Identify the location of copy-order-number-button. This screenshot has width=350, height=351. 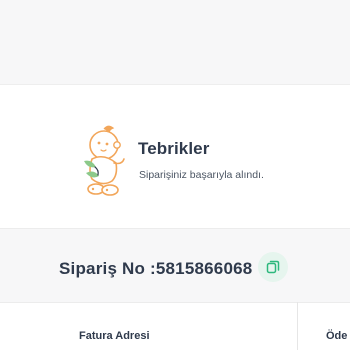
(273, 267).